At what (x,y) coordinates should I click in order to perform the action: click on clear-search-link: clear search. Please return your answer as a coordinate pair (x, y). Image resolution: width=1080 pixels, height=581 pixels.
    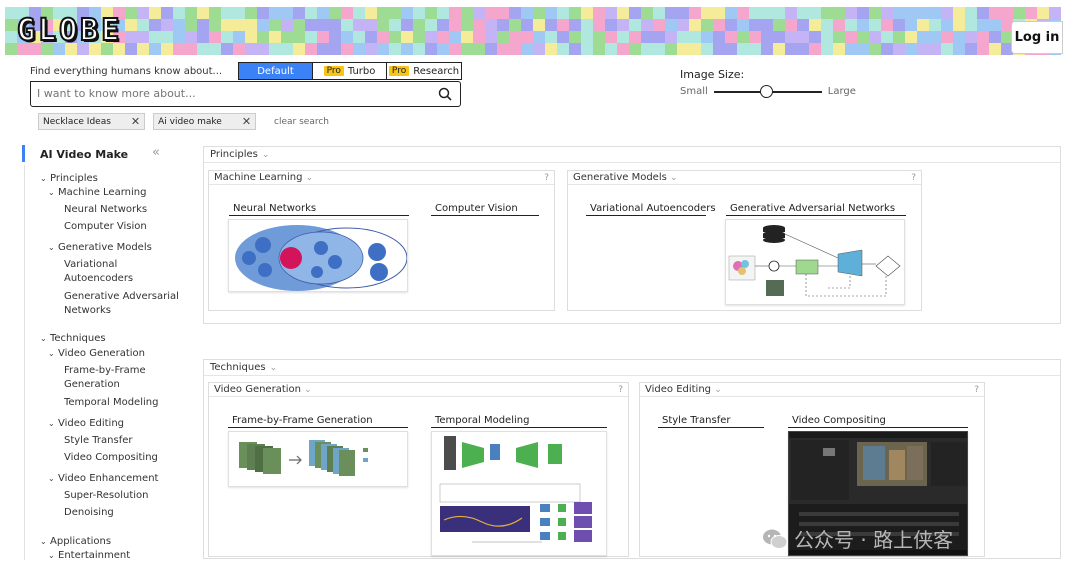
    Looking at the image, I should click on (301, 122).